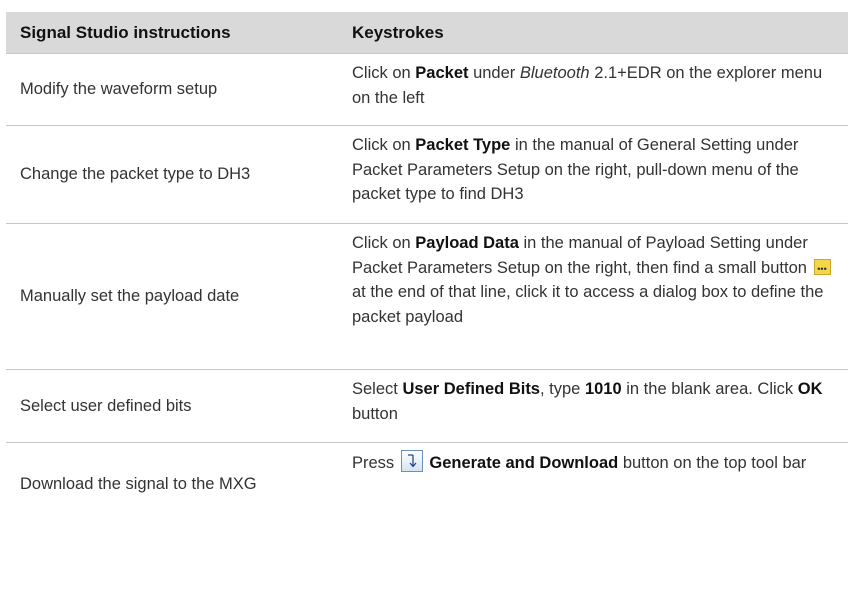  What do you see at coordinates (106, 405) in the screenshot?
I see `instruction-cell: Select user defined bits` at bounding box center [106, 405].